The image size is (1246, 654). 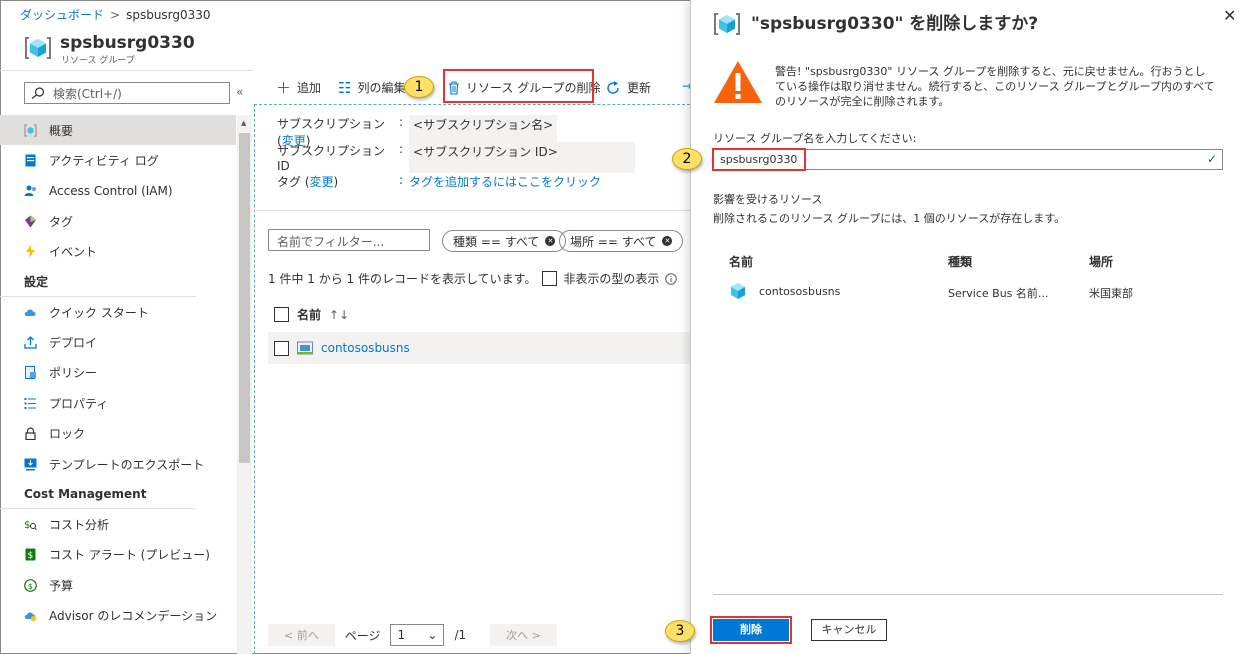 I want to click on edit-columns-button: ☷ 列の編集, so click(x=371, y=87).